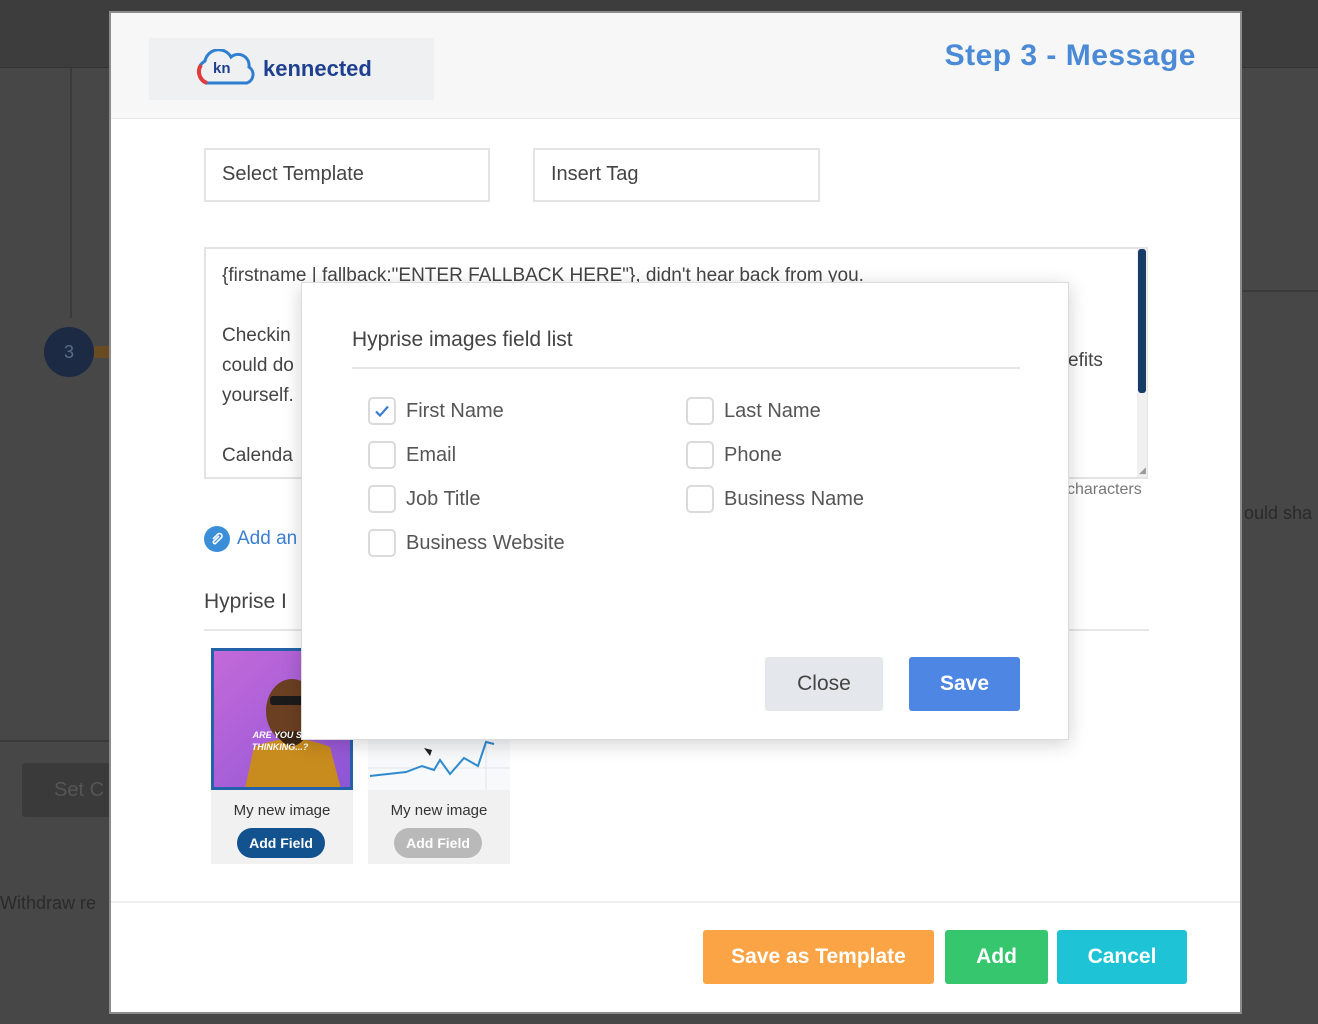 This screenshot has height=1024, width=1318. I want to click on checkbox-first-name: First Name, so click(436, 411).